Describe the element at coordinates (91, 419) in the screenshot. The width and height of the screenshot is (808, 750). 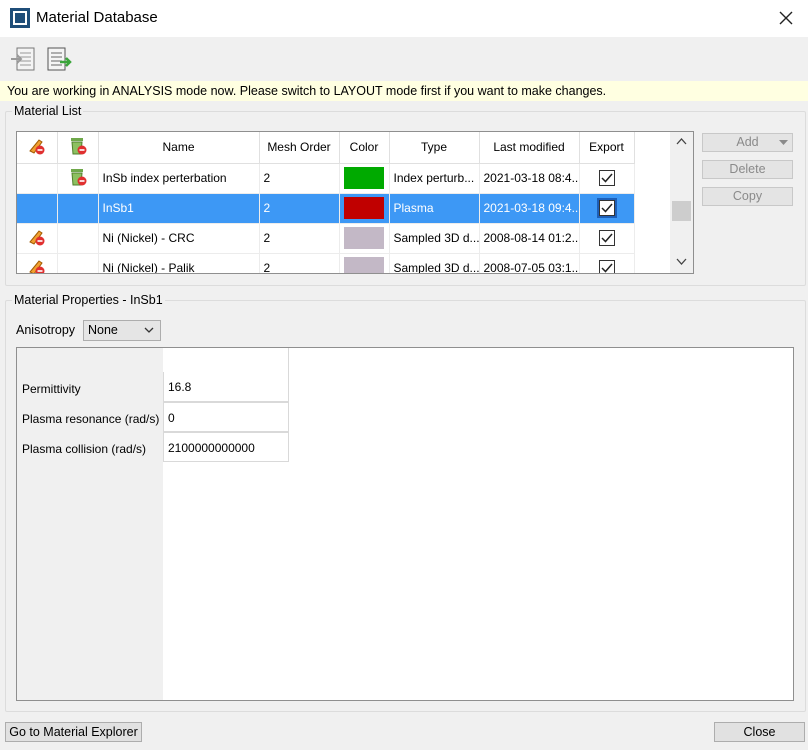
I see `plasma-resonance-label: Plasma resonance (rad/s)` at that location.